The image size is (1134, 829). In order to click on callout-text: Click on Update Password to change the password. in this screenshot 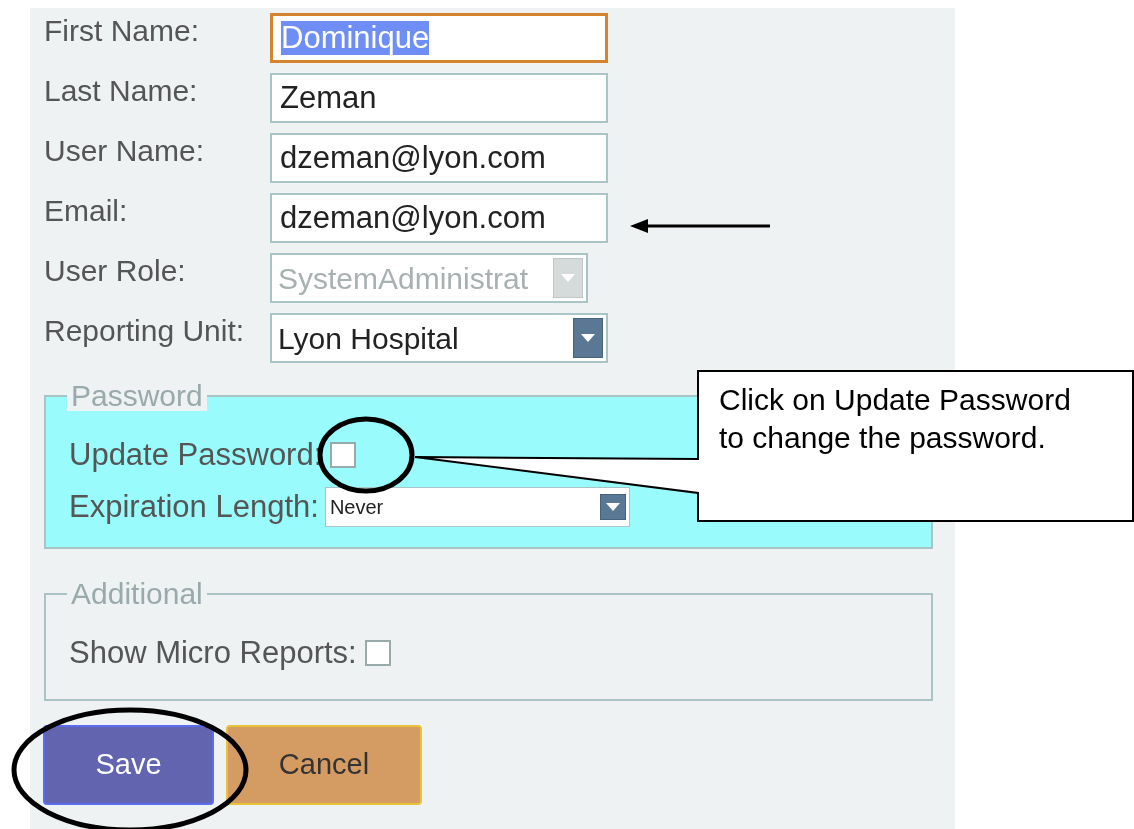, I will do `click(895, 419)`.